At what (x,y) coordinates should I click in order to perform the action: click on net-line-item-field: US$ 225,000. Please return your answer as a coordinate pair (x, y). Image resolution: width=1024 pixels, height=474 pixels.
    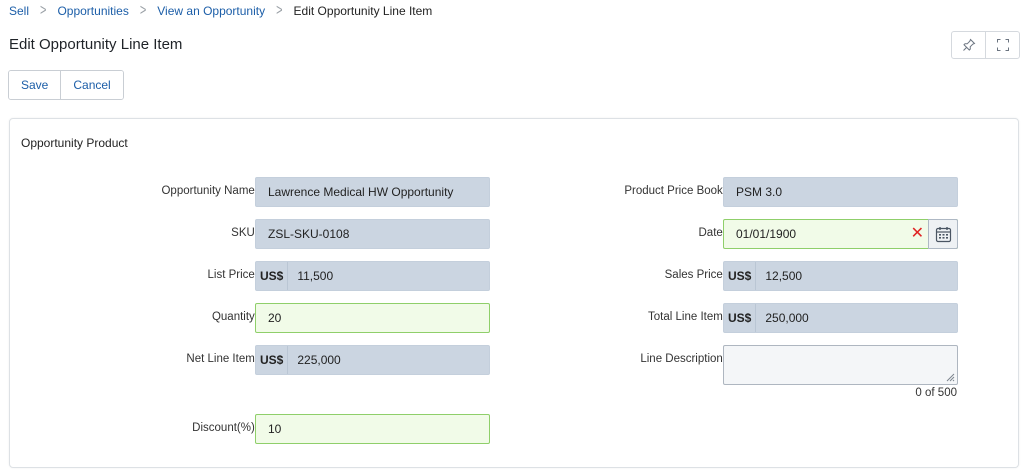
    Looking at the image, I should click on (372, 360).